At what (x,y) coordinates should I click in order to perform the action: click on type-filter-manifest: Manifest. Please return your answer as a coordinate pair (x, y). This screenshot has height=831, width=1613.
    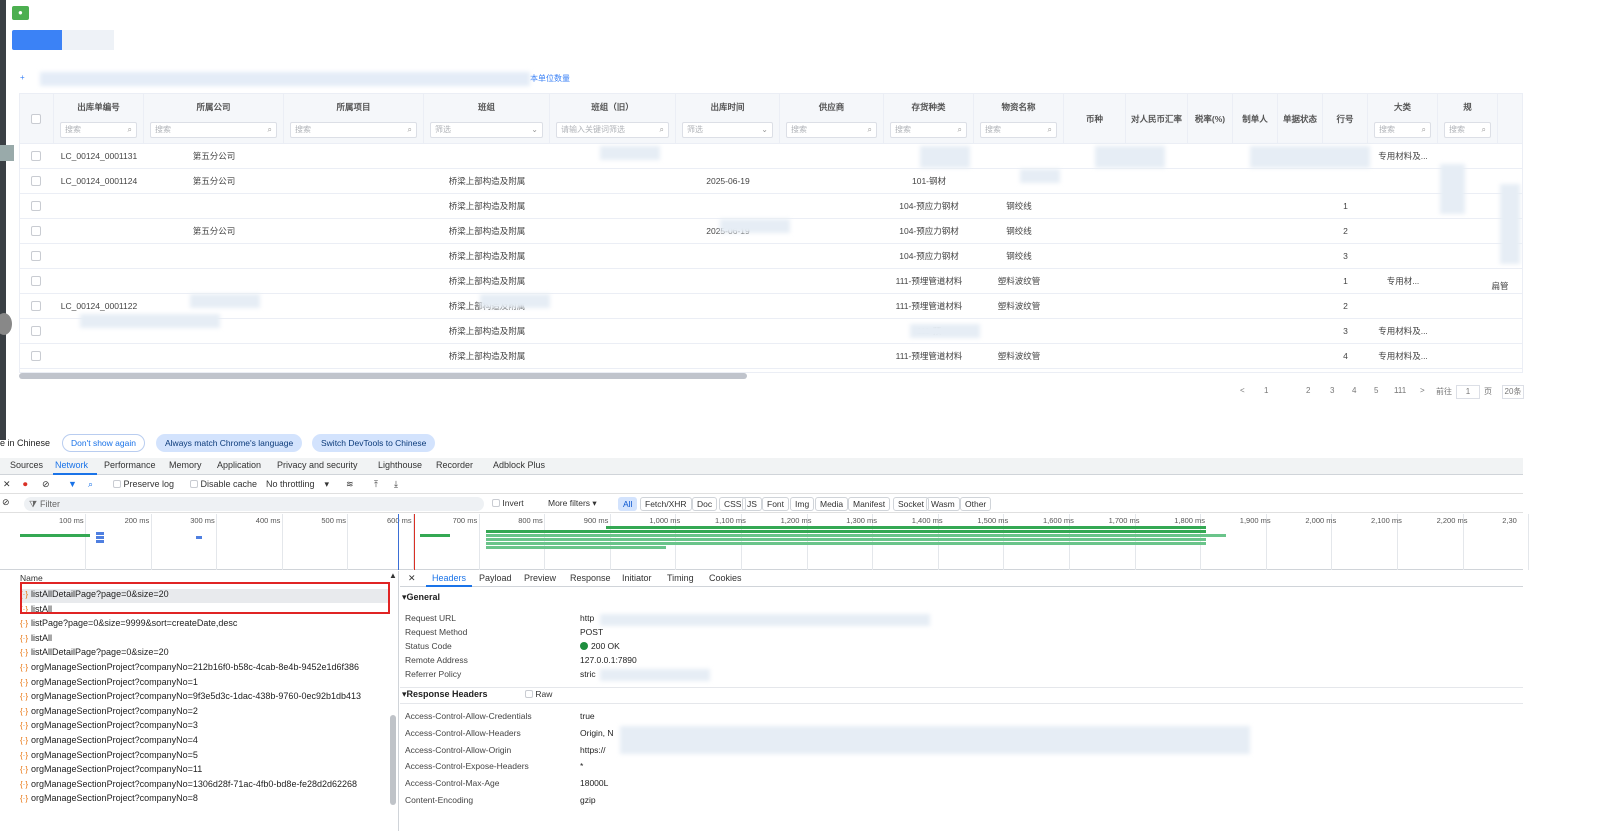
    Looking at the image, I should click on (869, 504).